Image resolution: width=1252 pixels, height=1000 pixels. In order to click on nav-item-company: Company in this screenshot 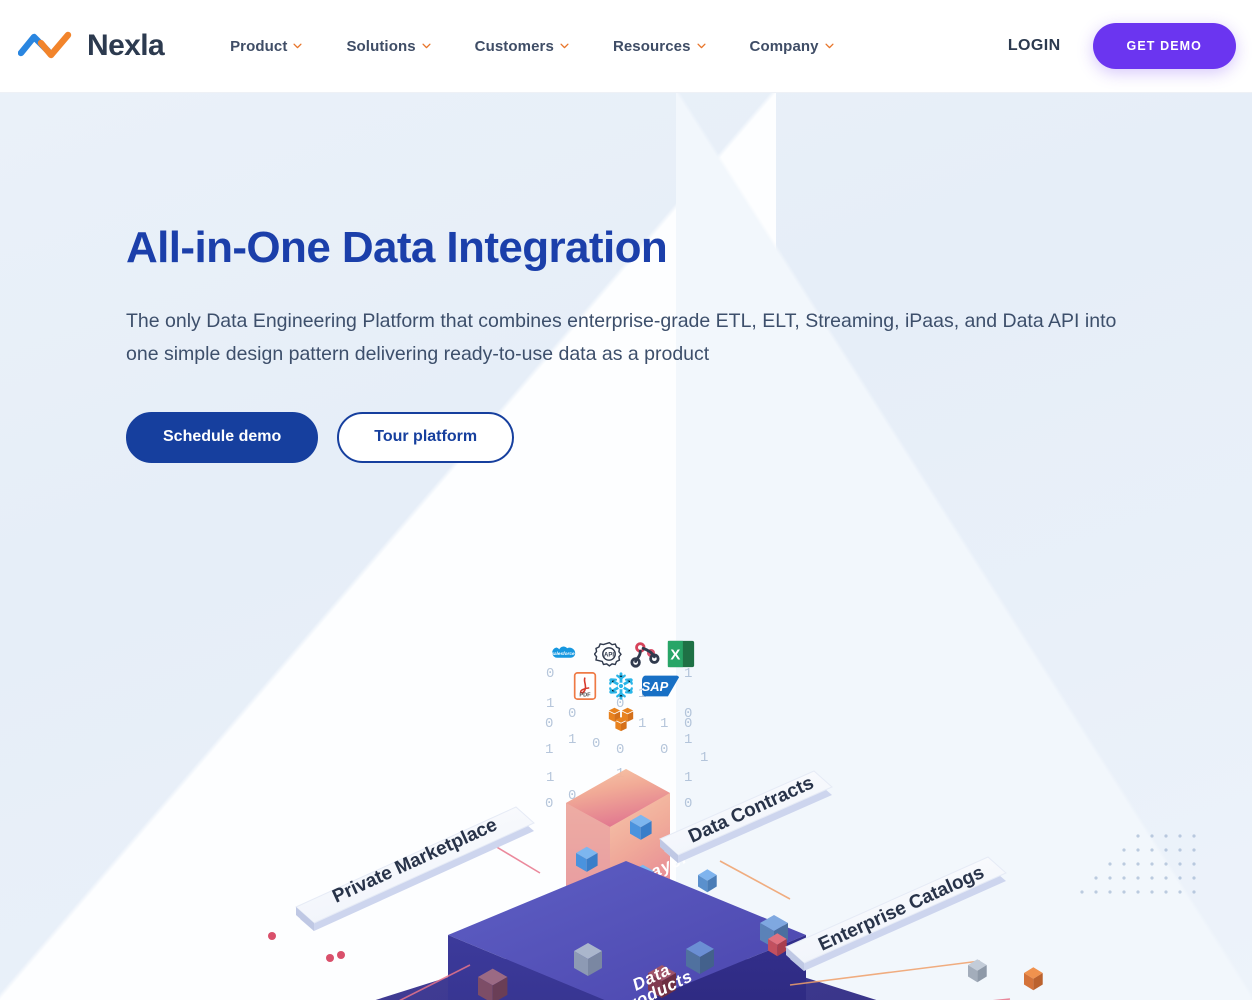, I will do `click(792, 46)`.